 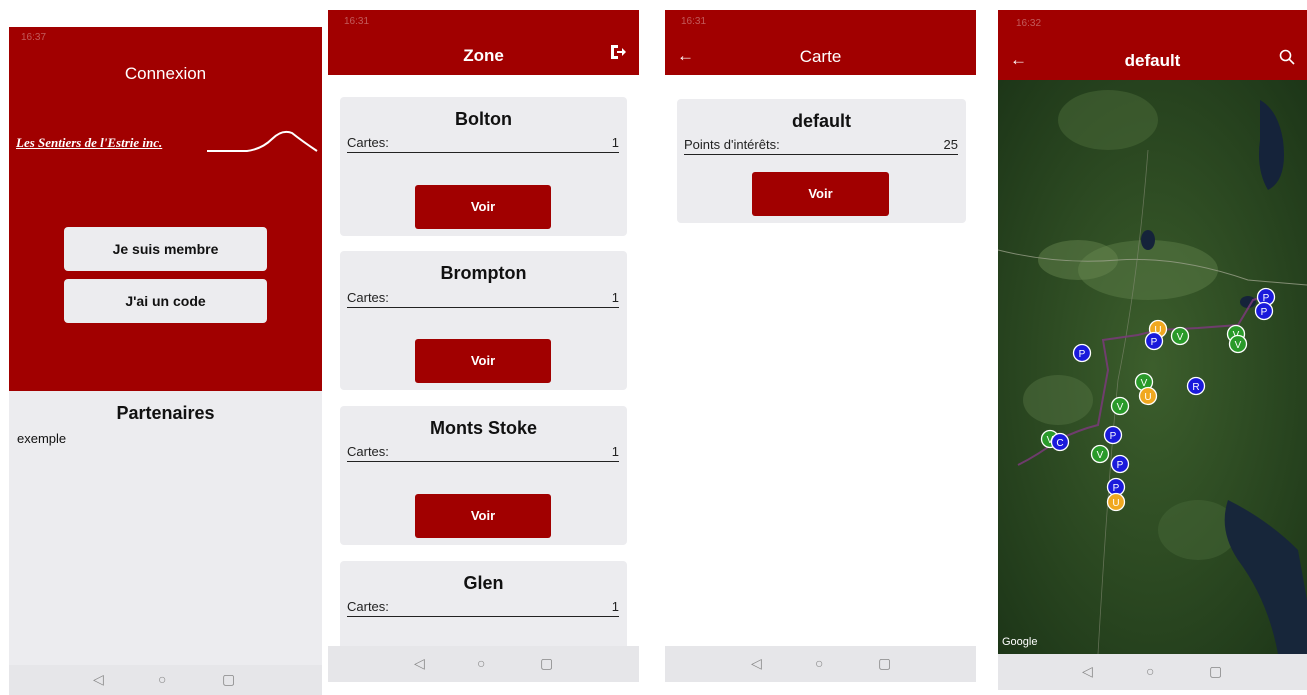 I want to click on logo-mountain-icon, so click(x=262, y=141).